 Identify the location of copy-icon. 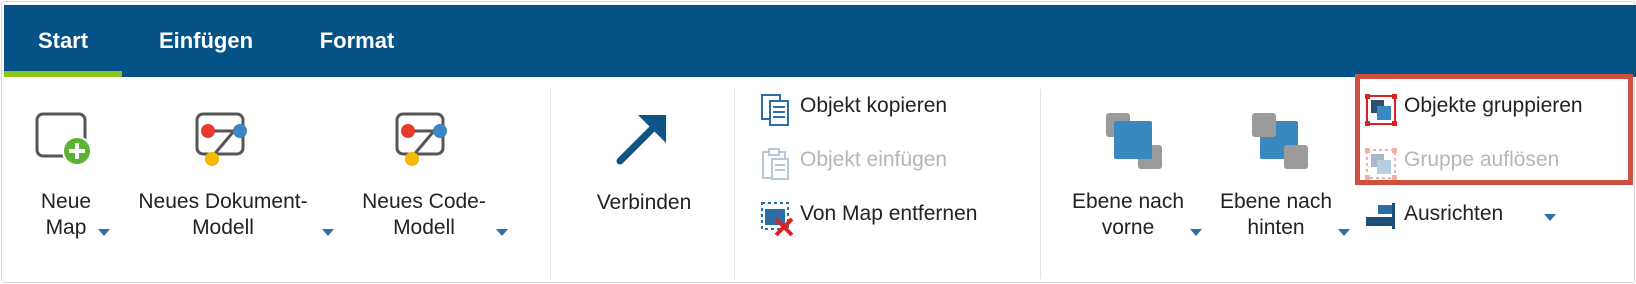
(775, 110).